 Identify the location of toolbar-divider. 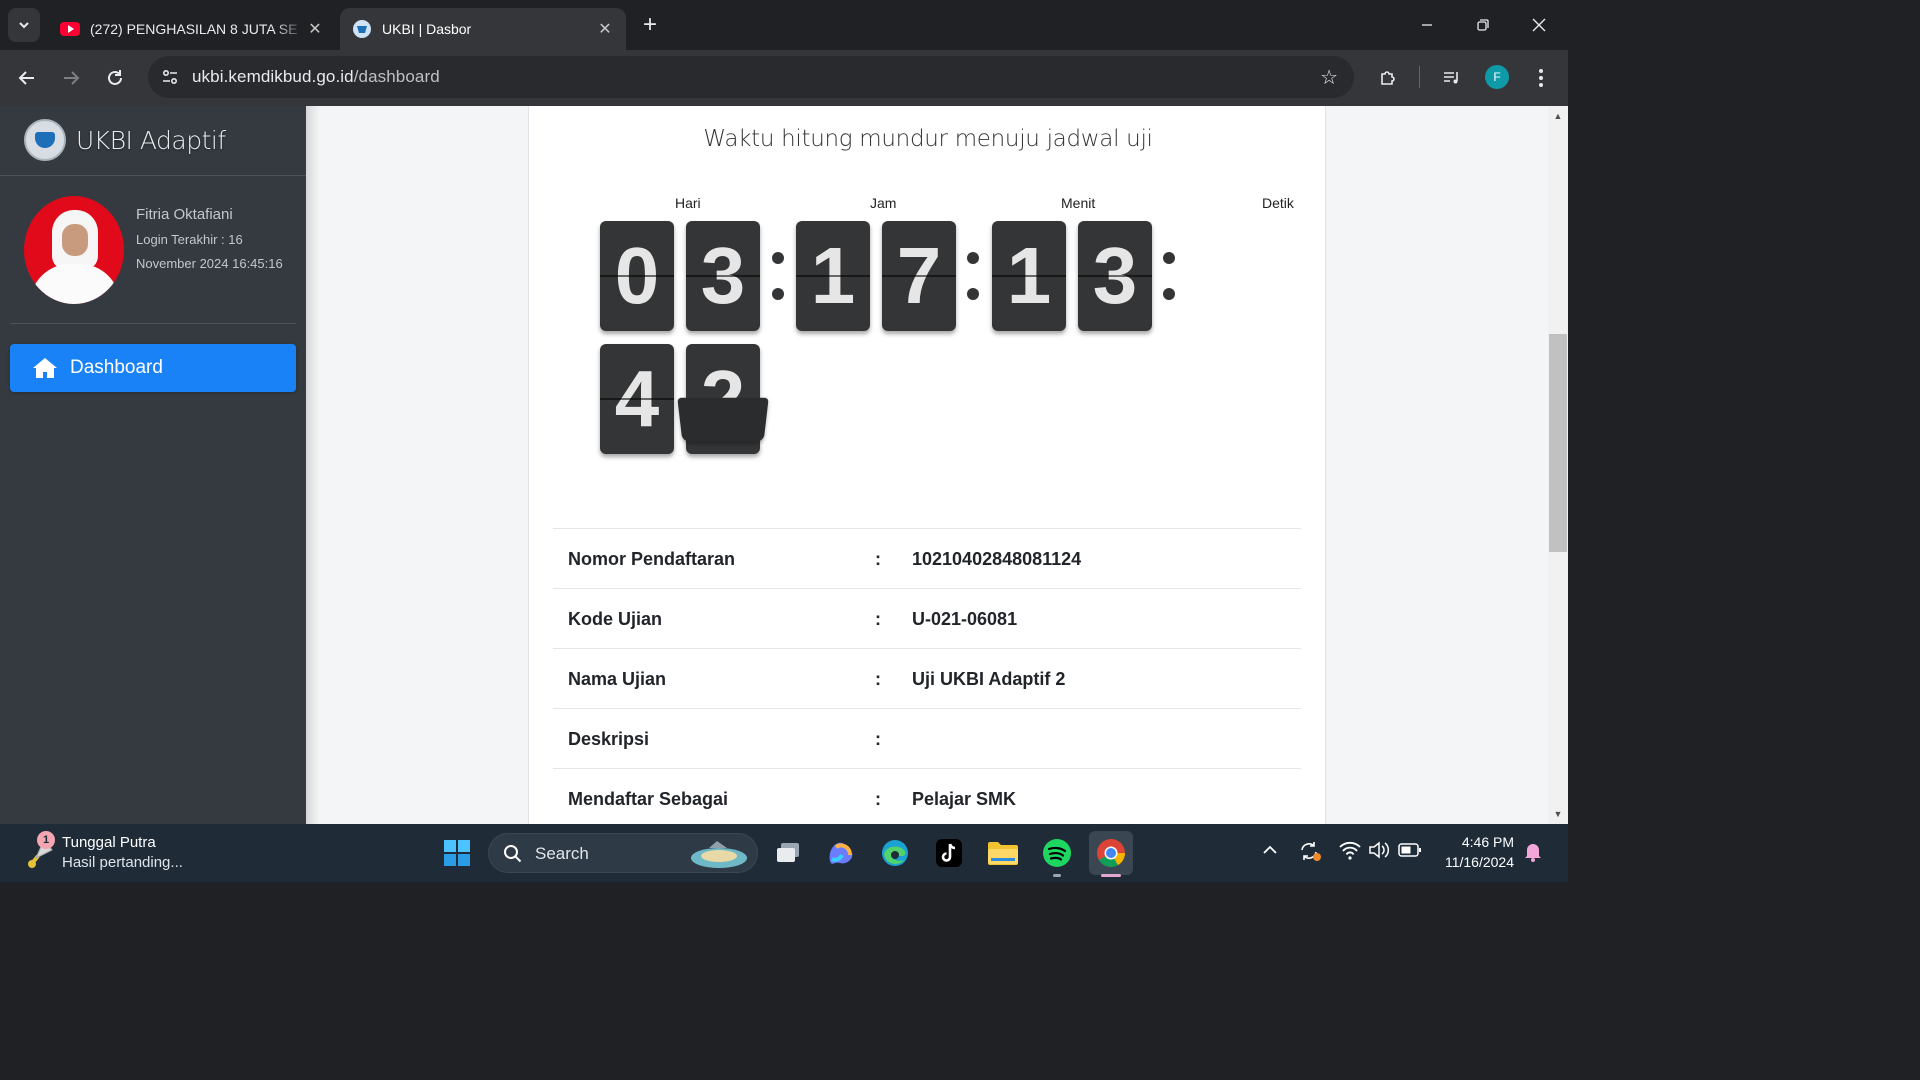
(1419, 77).